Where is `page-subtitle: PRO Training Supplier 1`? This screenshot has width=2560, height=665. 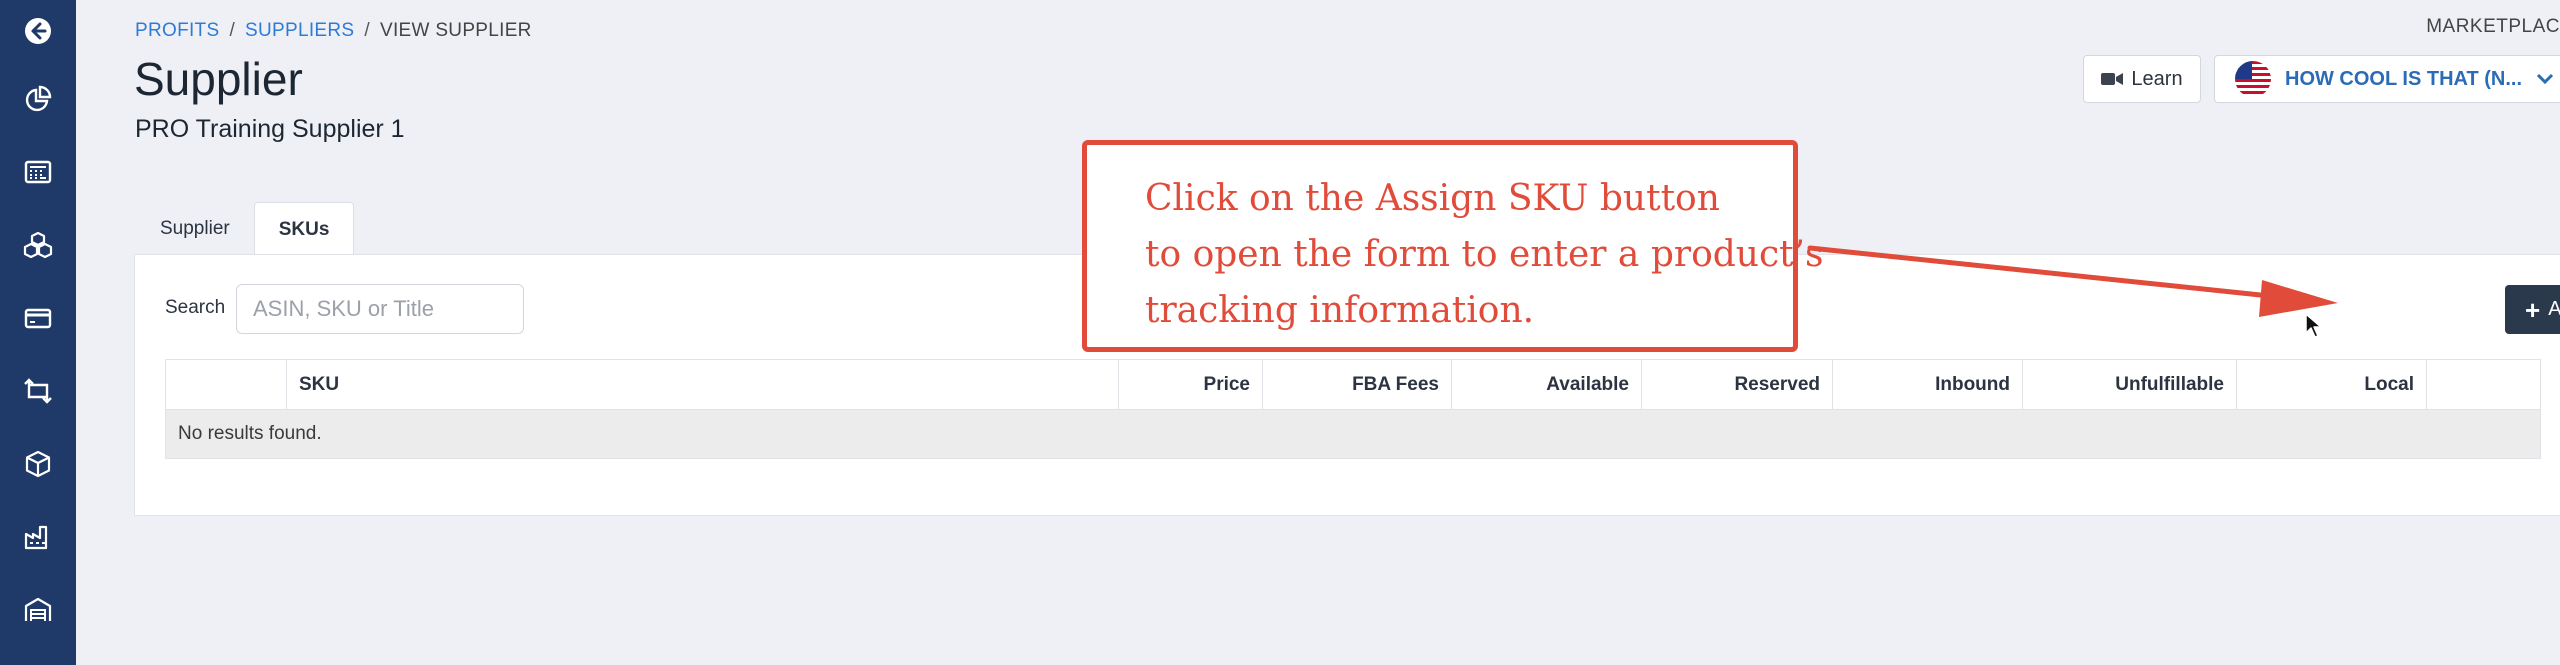
page-subtitle: PRO Training Supplier 1 is located at coordinates (270, 129).